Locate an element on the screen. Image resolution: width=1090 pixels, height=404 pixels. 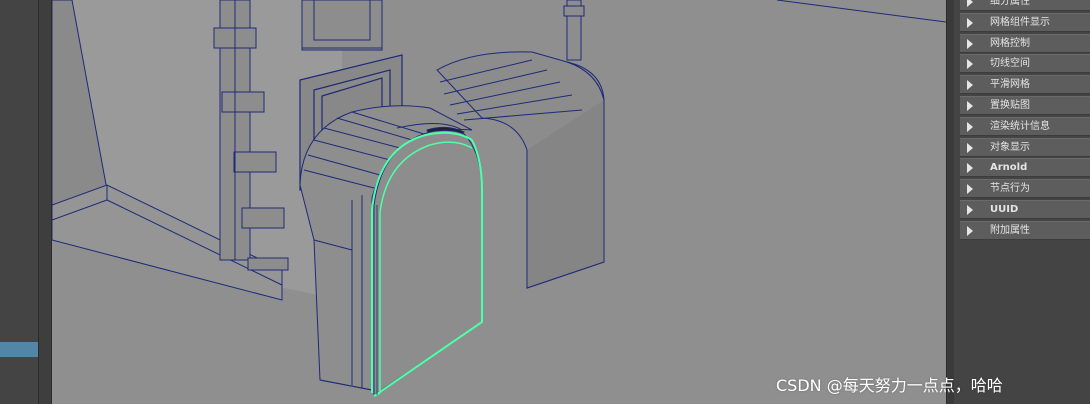
attr-section-label: 平滑网格 is located at coordinates (1010, 85).